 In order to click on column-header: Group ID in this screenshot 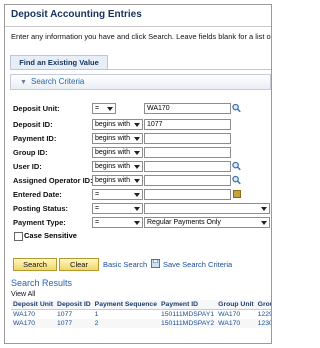, I will do `click(263, 305)`.